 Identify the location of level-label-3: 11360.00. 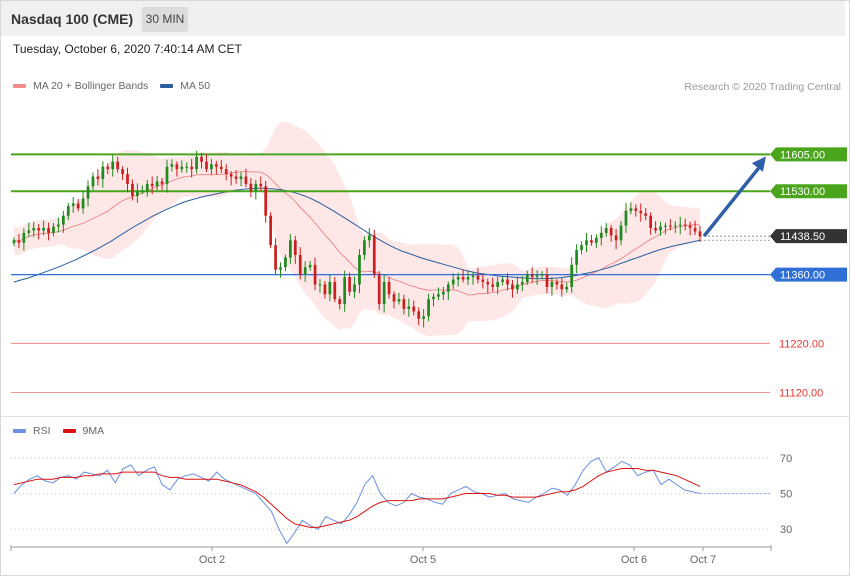
(802, 276).